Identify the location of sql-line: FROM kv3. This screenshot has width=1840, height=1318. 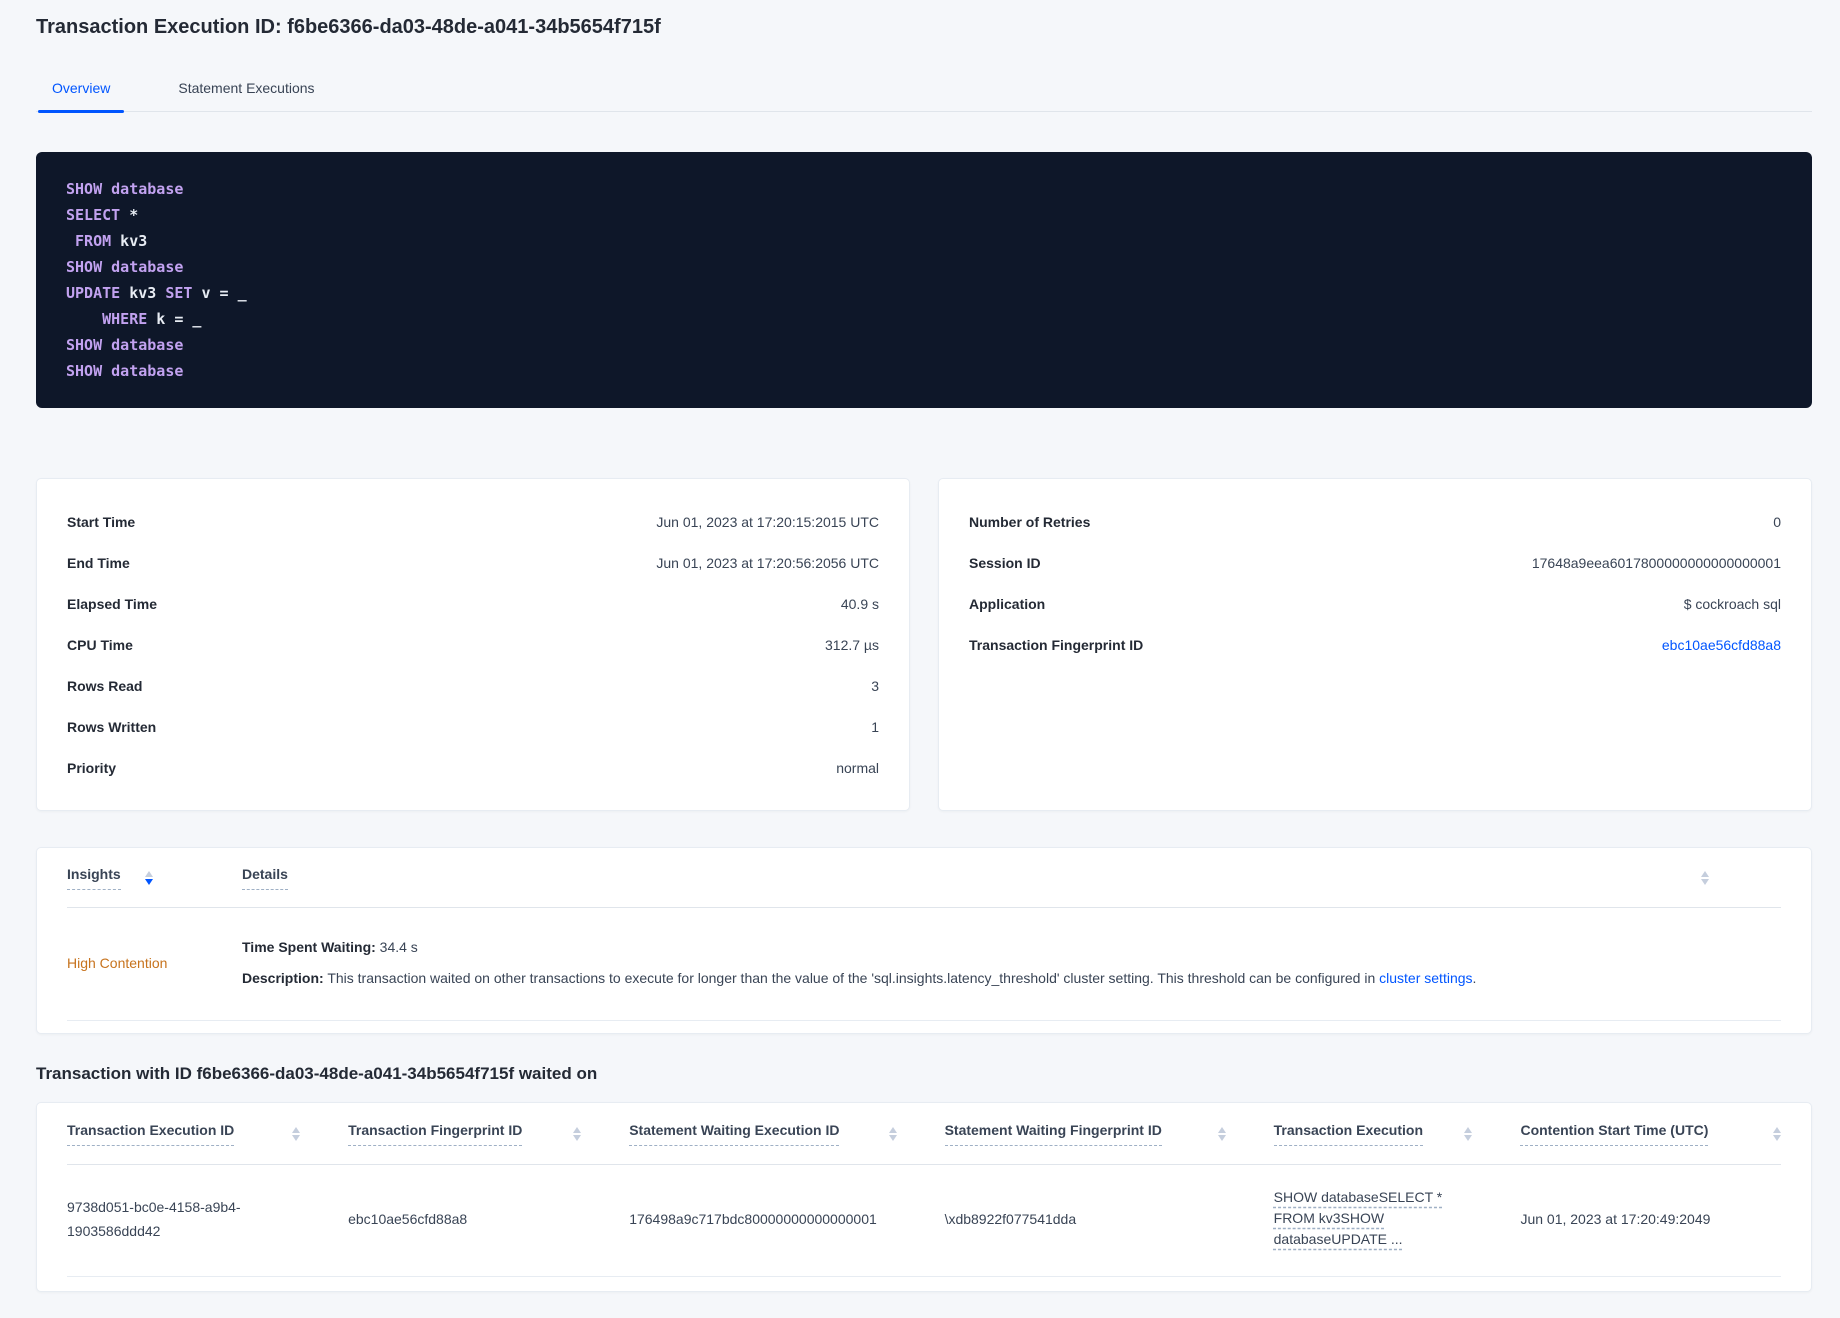
(924, 241).